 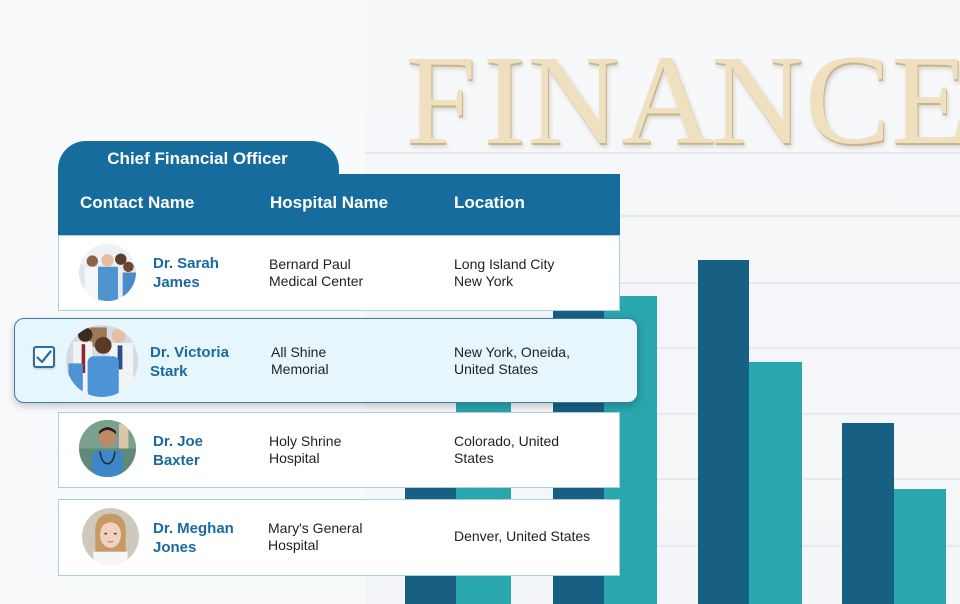 What do you see at coordinates (305, 449) in the screenshot?
I see `hospital-name: Holy Shrine Hospital` at bounding box center [305, 449].